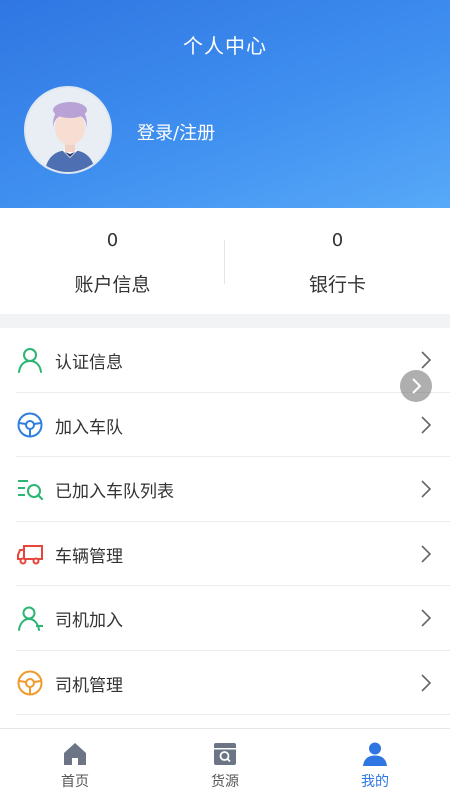 The width and height of the screenshot is (450, 800). Describe the element at coordinates (233, 554) in the screenshot. I see `menu-item-vehicle-management: 车辆管理` at that location.